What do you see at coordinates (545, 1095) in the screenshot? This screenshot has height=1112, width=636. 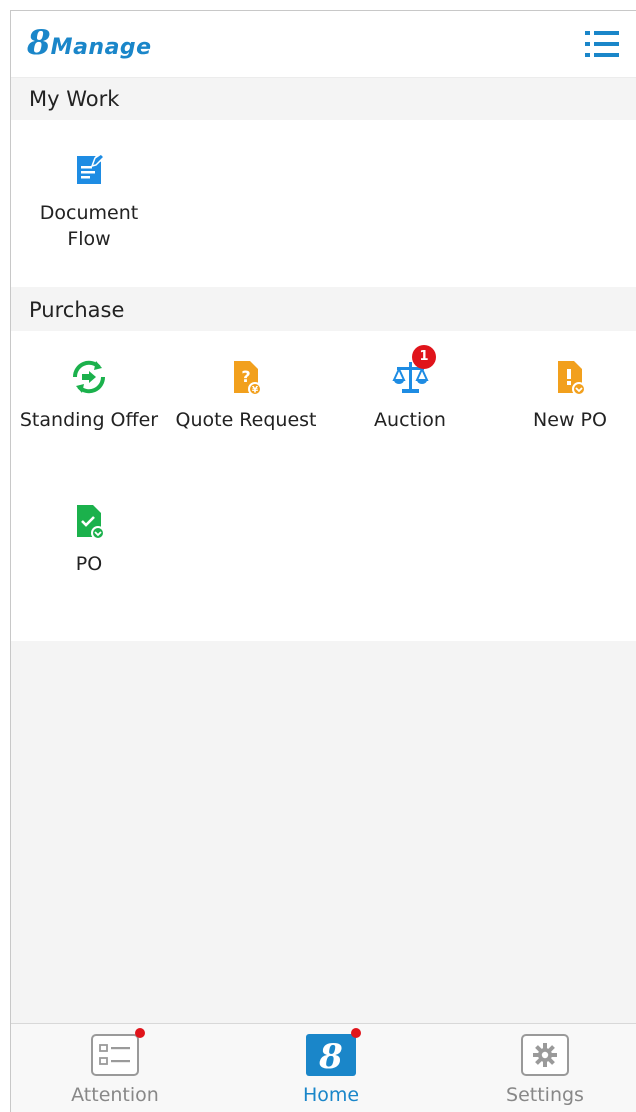 I see `tab-label: Settings` at bounding box center [545, 1095].